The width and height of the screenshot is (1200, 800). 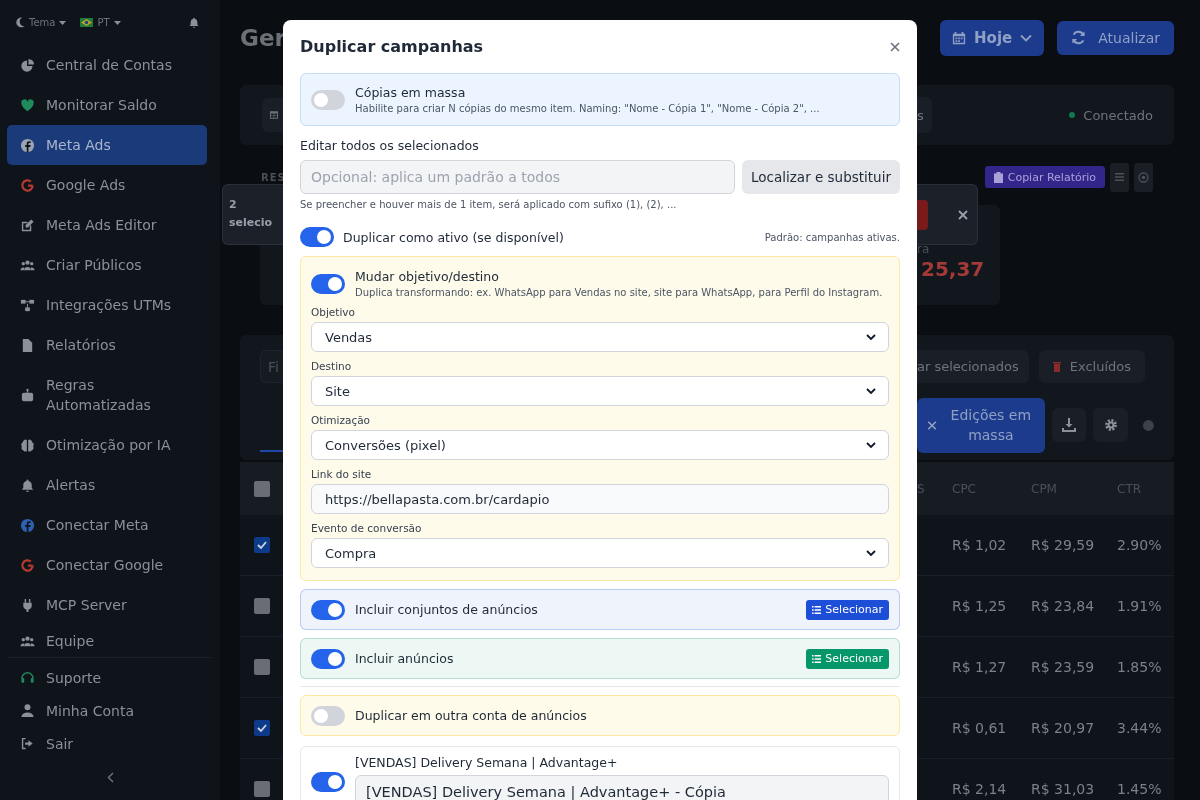 I want to click on sidebar-item: Google Ads, so click(x=107, y=185).